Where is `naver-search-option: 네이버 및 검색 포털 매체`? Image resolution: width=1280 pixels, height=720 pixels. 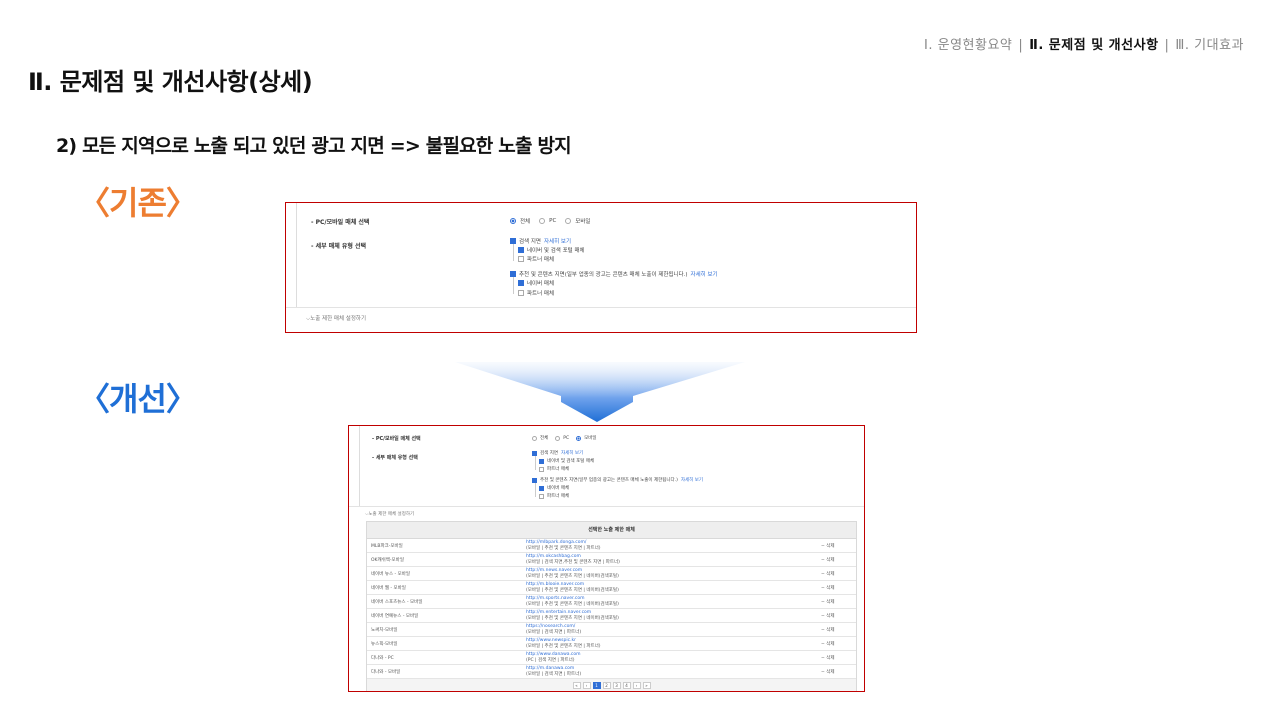 naver-search-option: 네이버 및 검색 포털 매체 is located at coordinates (551, 250).